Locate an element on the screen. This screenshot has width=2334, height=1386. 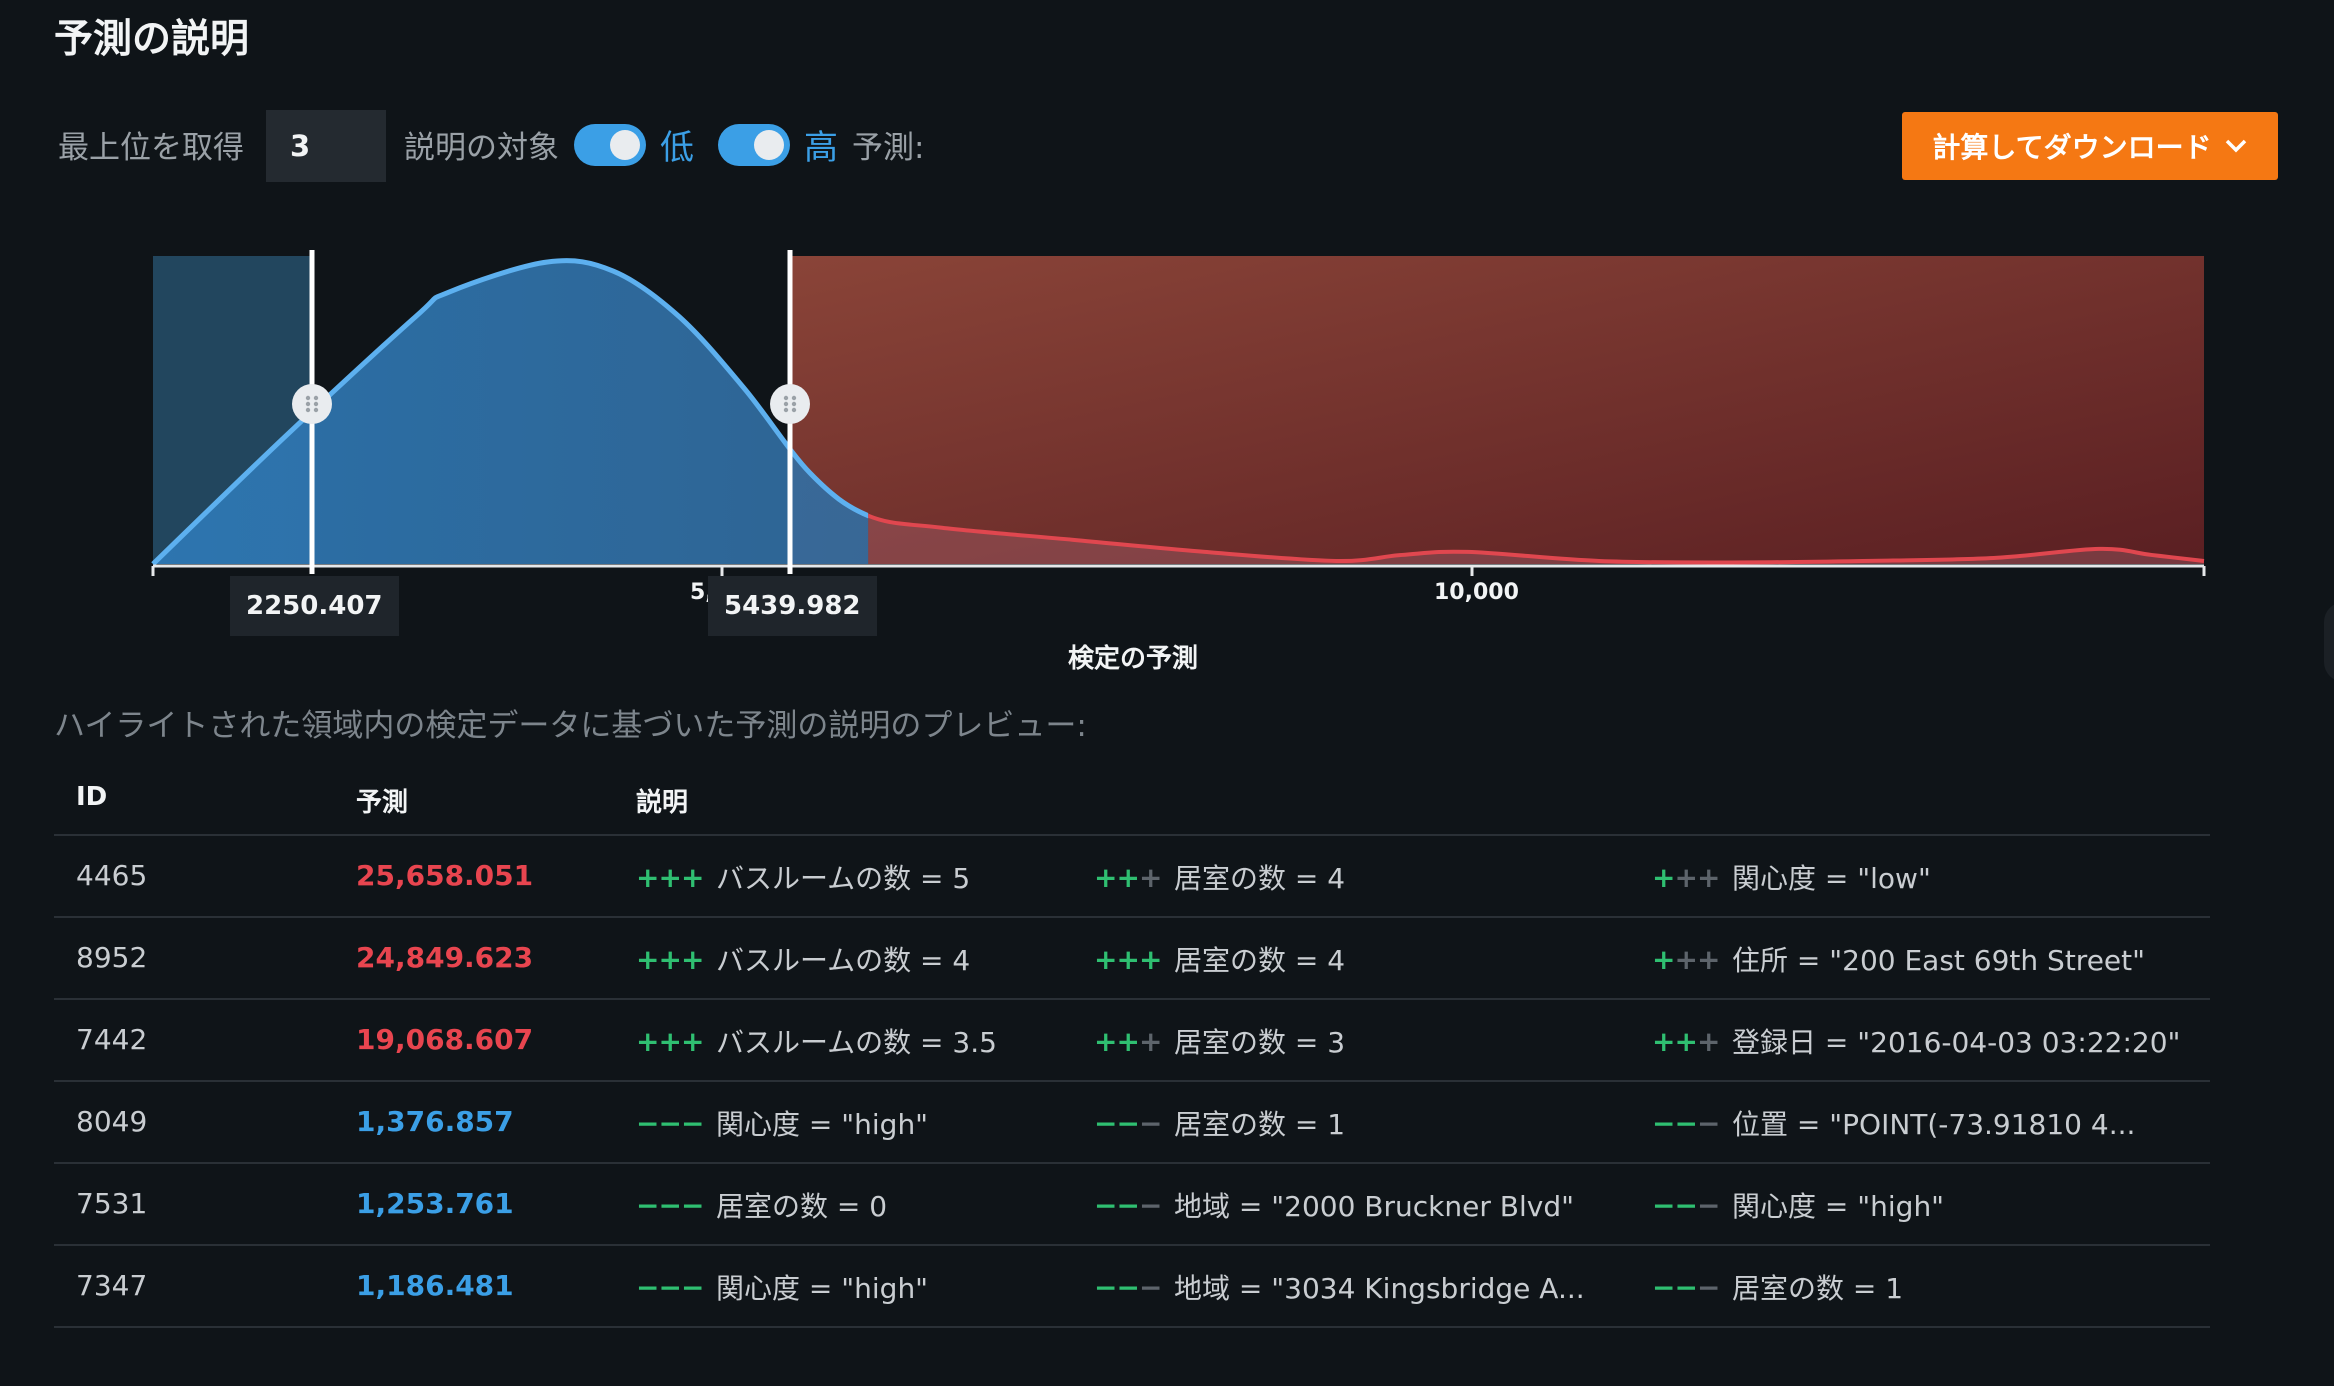
row-prediction: 24,849.623 is located at coordinates (445, 957).